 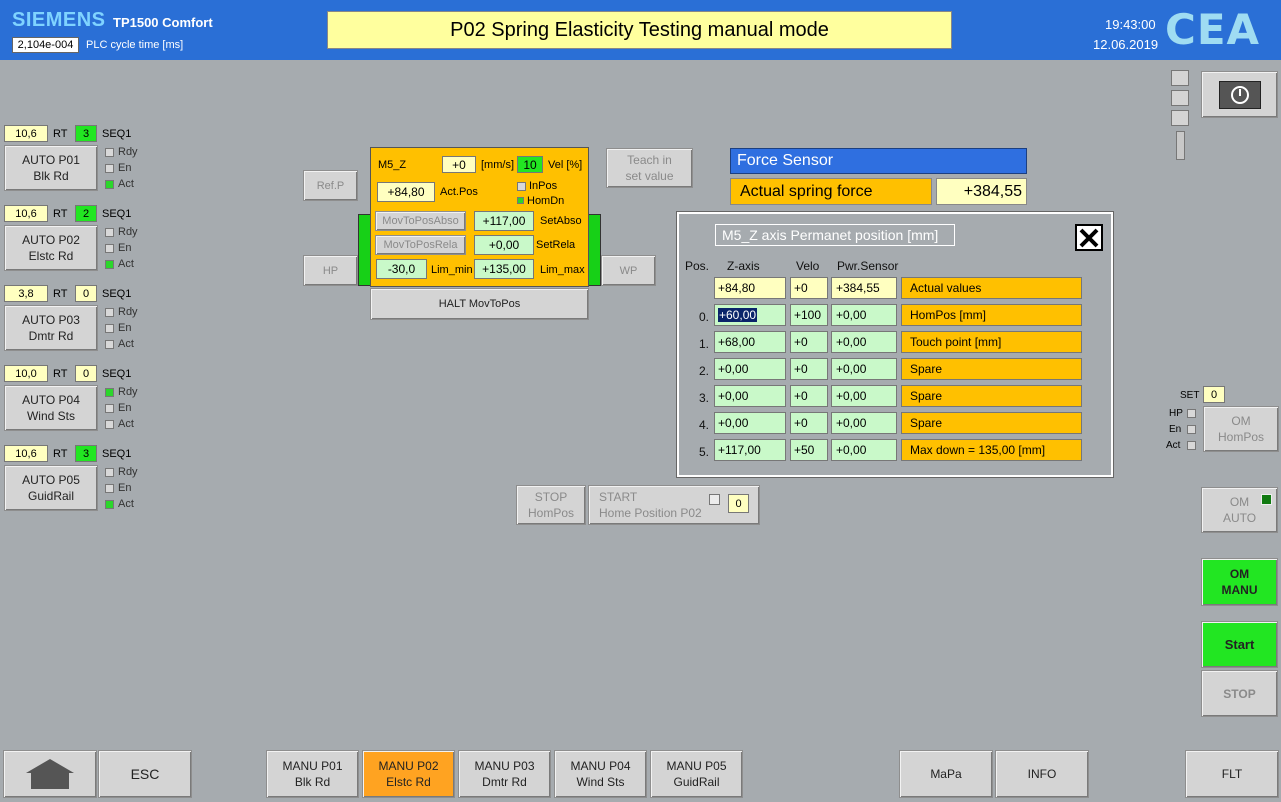 What do you see at coordinates (1239, 693) in the screenshot?
I see `stop-button: STOP` at bounding box center [1239, 693].